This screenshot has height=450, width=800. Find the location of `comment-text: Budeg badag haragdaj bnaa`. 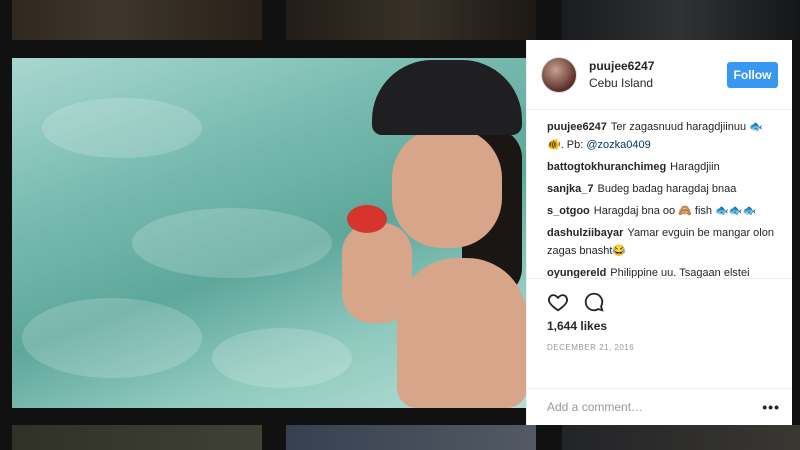

comment-text: Budeg badag haragdaj bnaa is located at coordinates (667, 189).